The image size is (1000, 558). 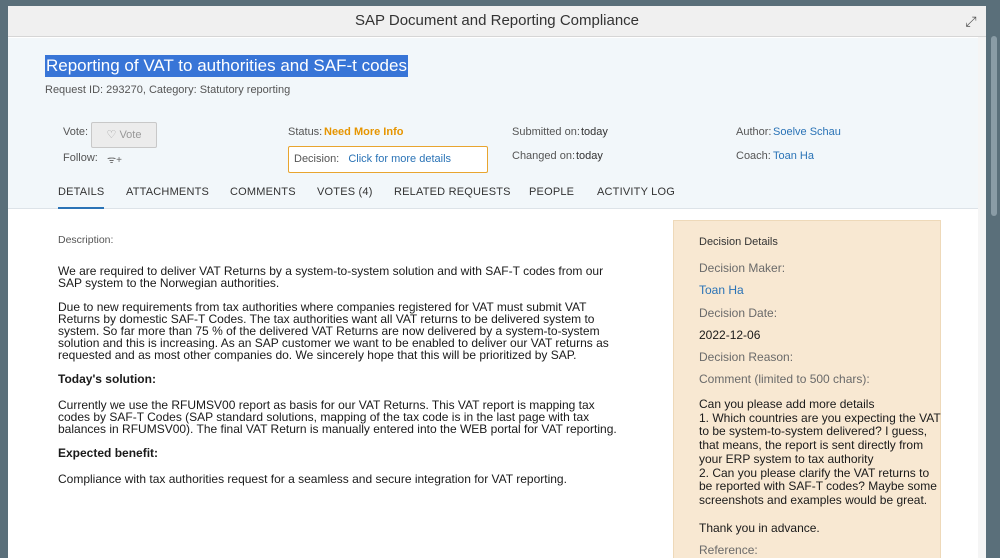 I want to click on dialog-scrollbar, so click(x=982, y=297).